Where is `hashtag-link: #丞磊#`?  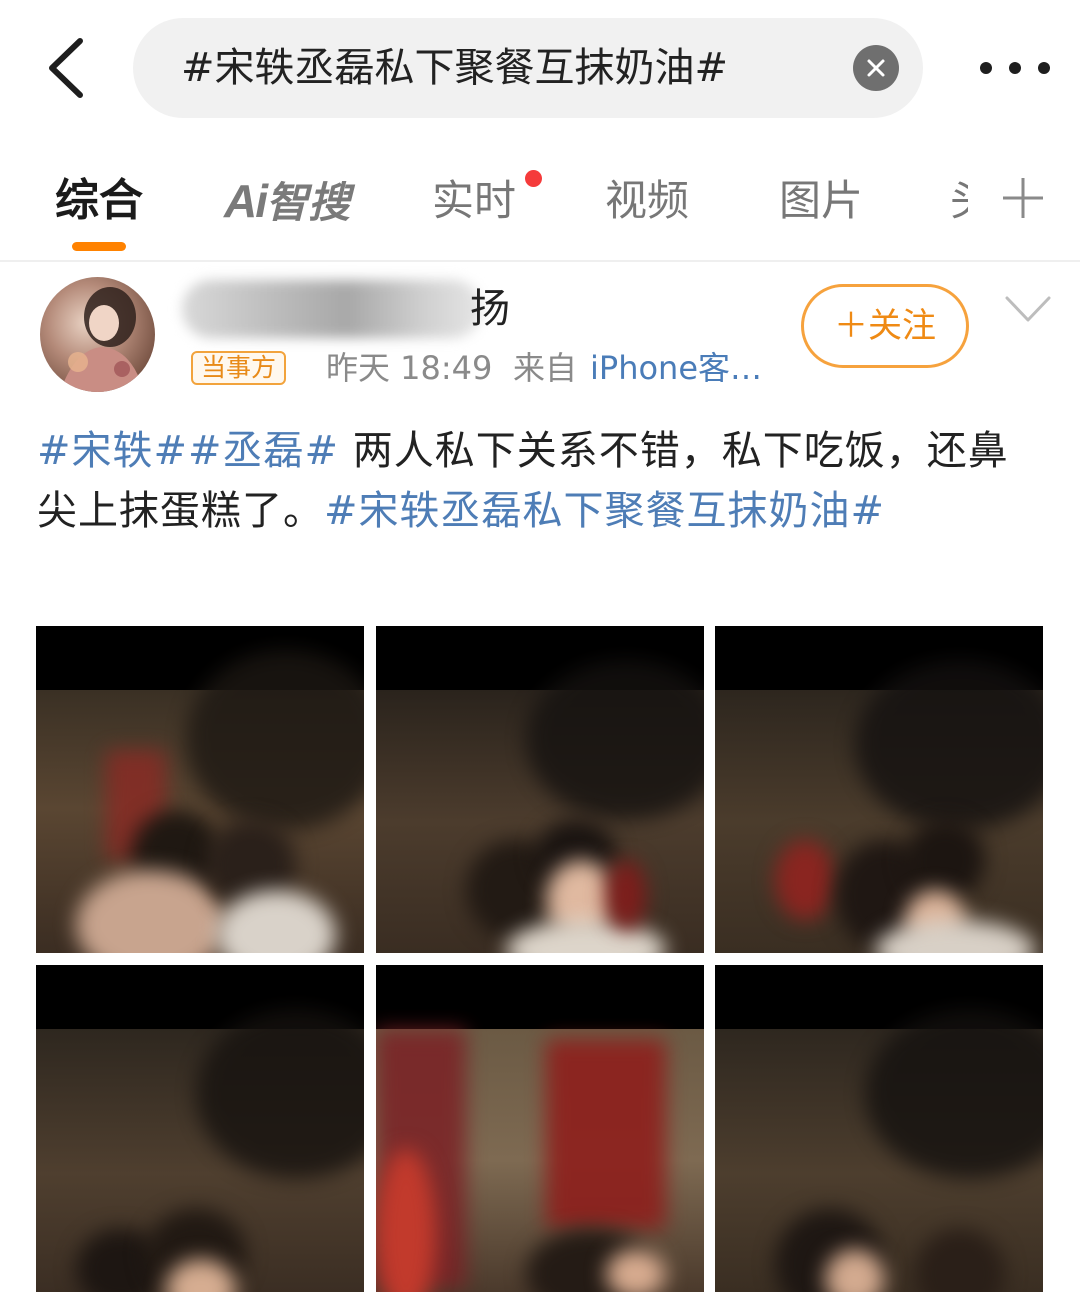 hashtag-link: #丞磊# is located at coordinates (263, 451).